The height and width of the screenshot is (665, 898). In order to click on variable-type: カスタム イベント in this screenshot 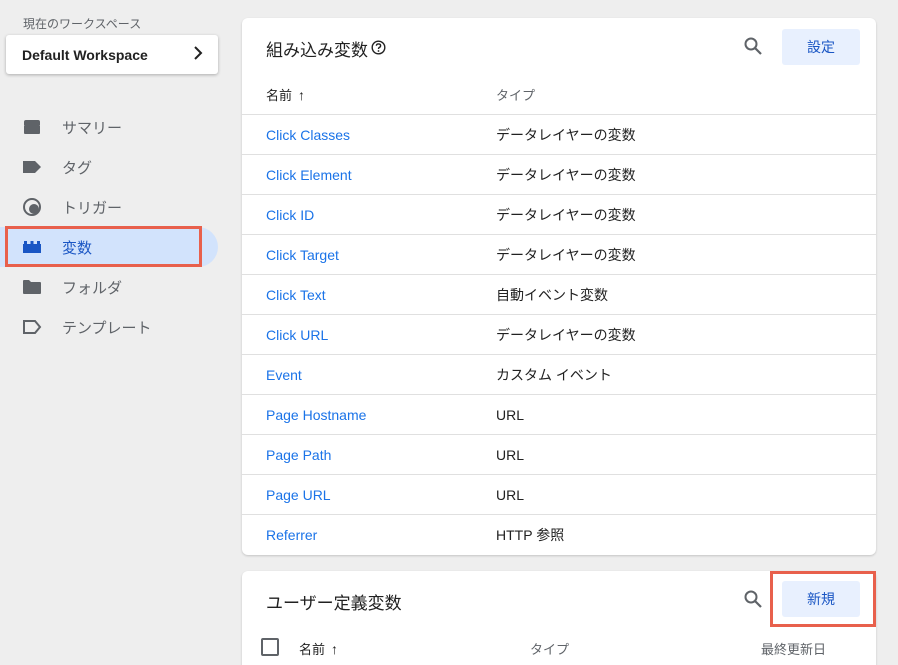, I will do `click(554, 374)`.